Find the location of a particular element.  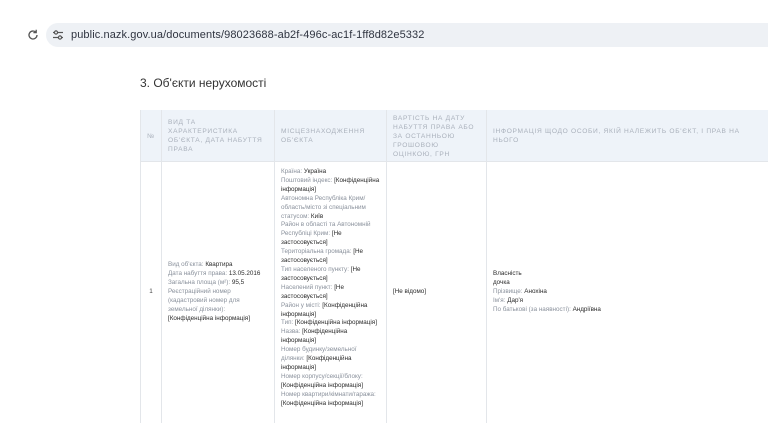

location-label: Номер квартири/кімнати/гаража: is located at coordinates (328, 394).